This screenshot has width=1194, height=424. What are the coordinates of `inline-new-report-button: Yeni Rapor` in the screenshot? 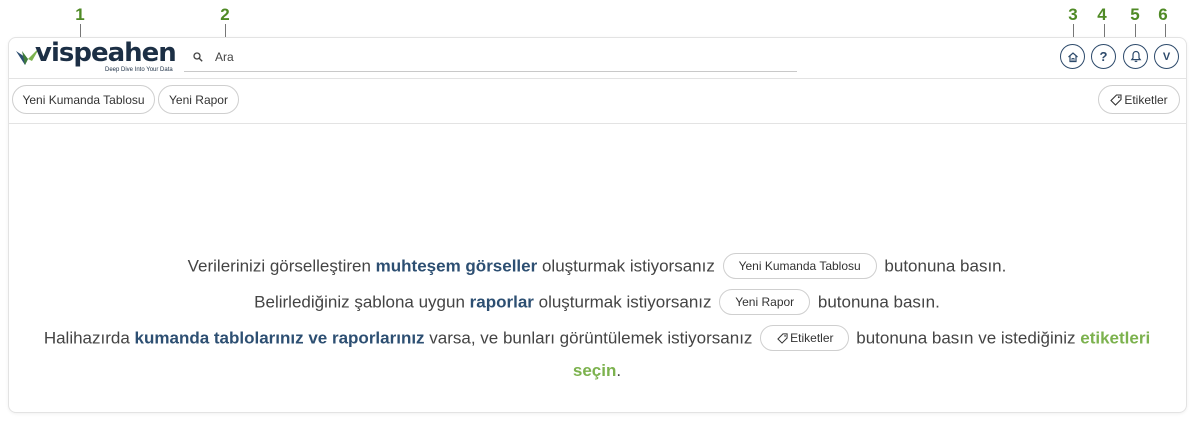 It's located at (765, 302).